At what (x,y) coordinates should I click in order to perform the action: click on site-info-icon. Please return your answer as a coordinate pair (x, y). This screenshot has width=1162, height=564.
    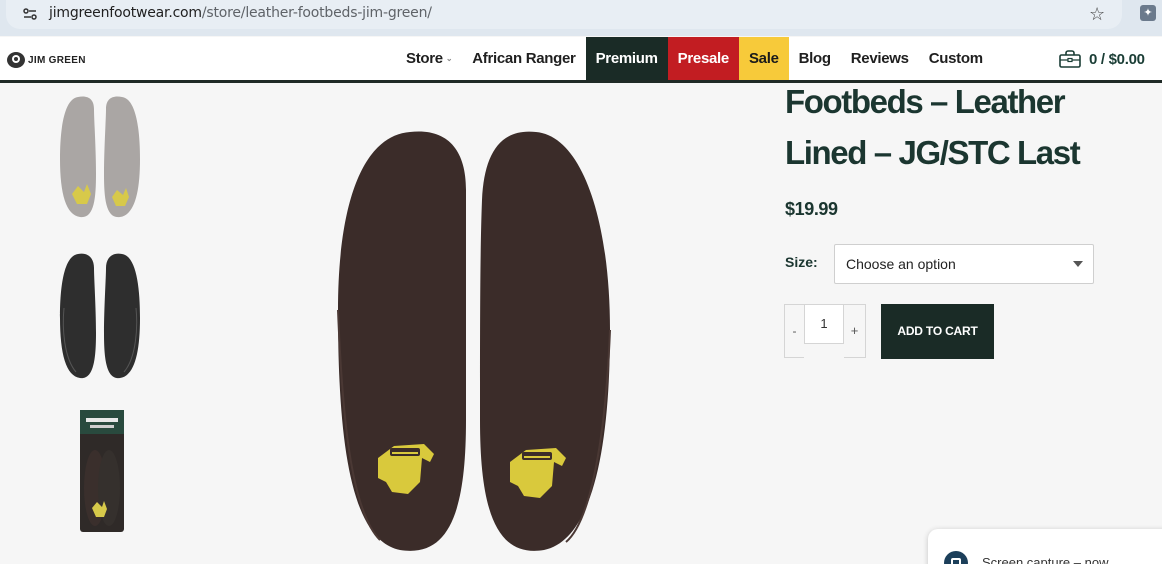
    Looking at the image, I should click on (30, 14).